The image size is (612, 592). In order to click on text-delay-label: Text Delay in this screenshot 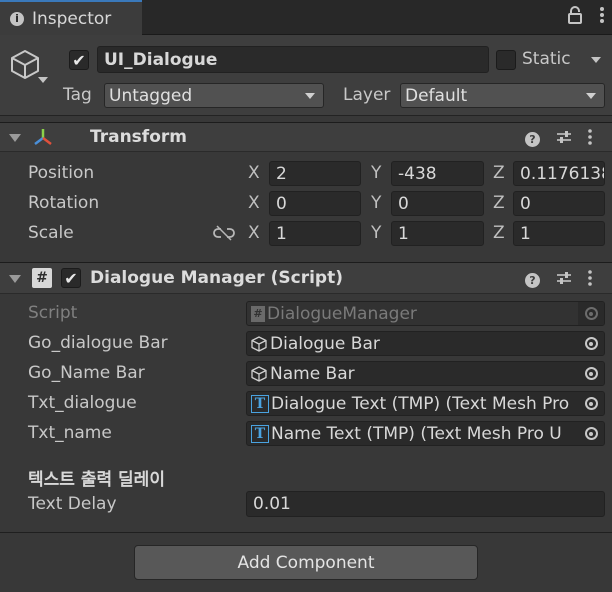, I will do `click(72, 504)`.